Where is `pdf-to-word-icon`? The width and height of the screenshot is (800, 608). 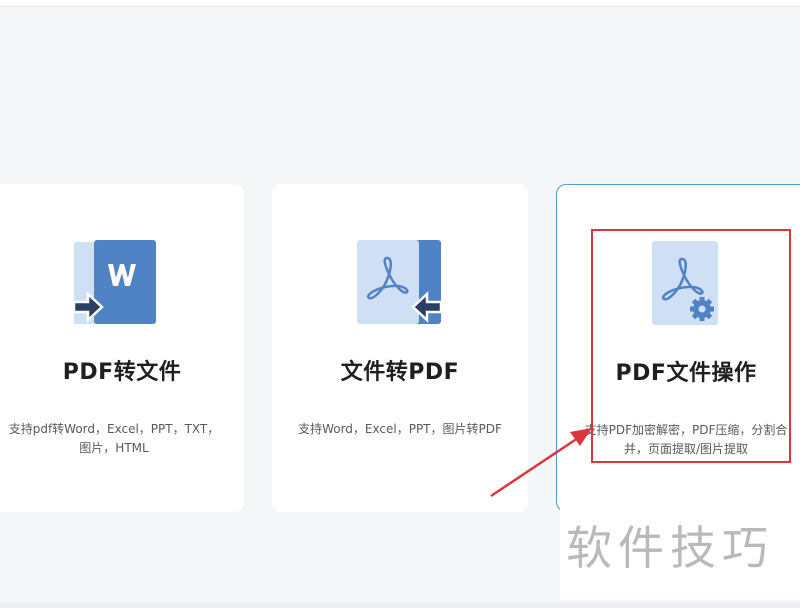
pdf-to-word-icon is located at coordinates (115, 283).